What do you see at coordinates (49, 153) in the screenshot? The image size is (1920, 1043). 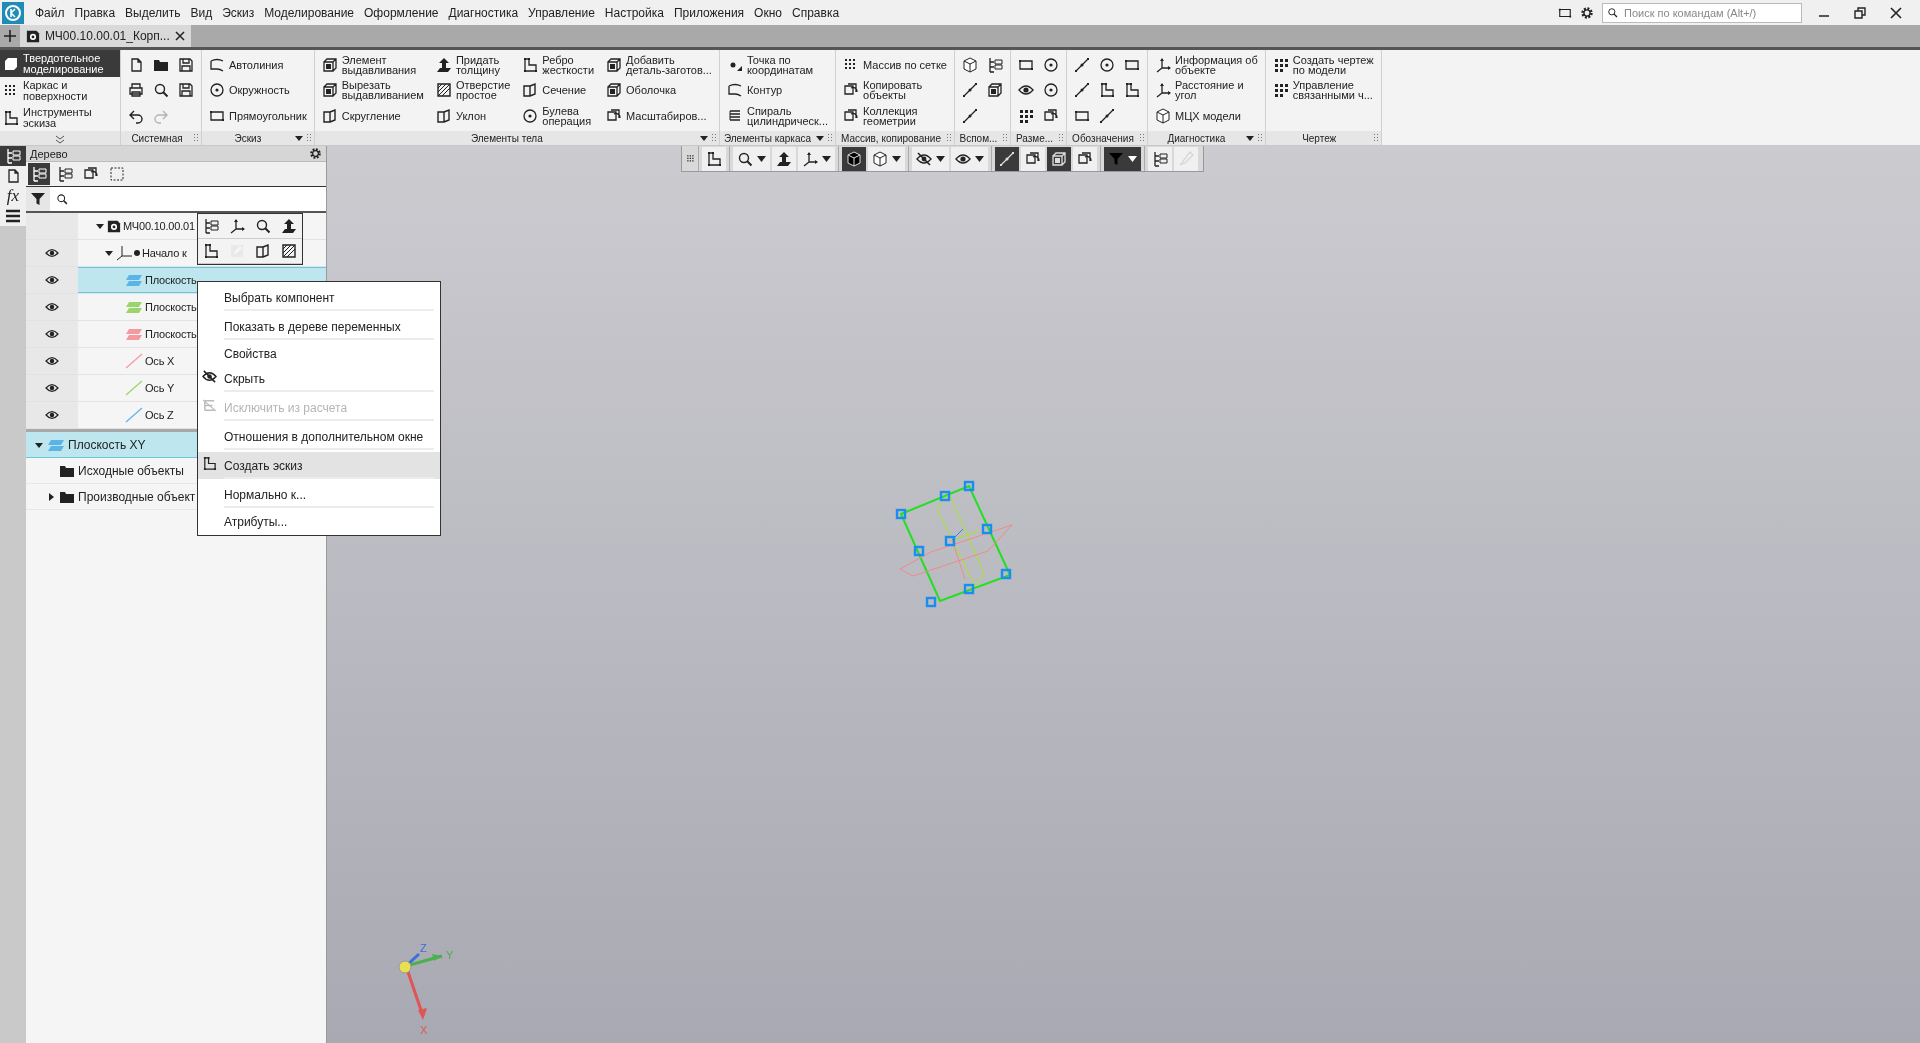 I see `panel-title: Дерево` at bounding box center [49, 153].